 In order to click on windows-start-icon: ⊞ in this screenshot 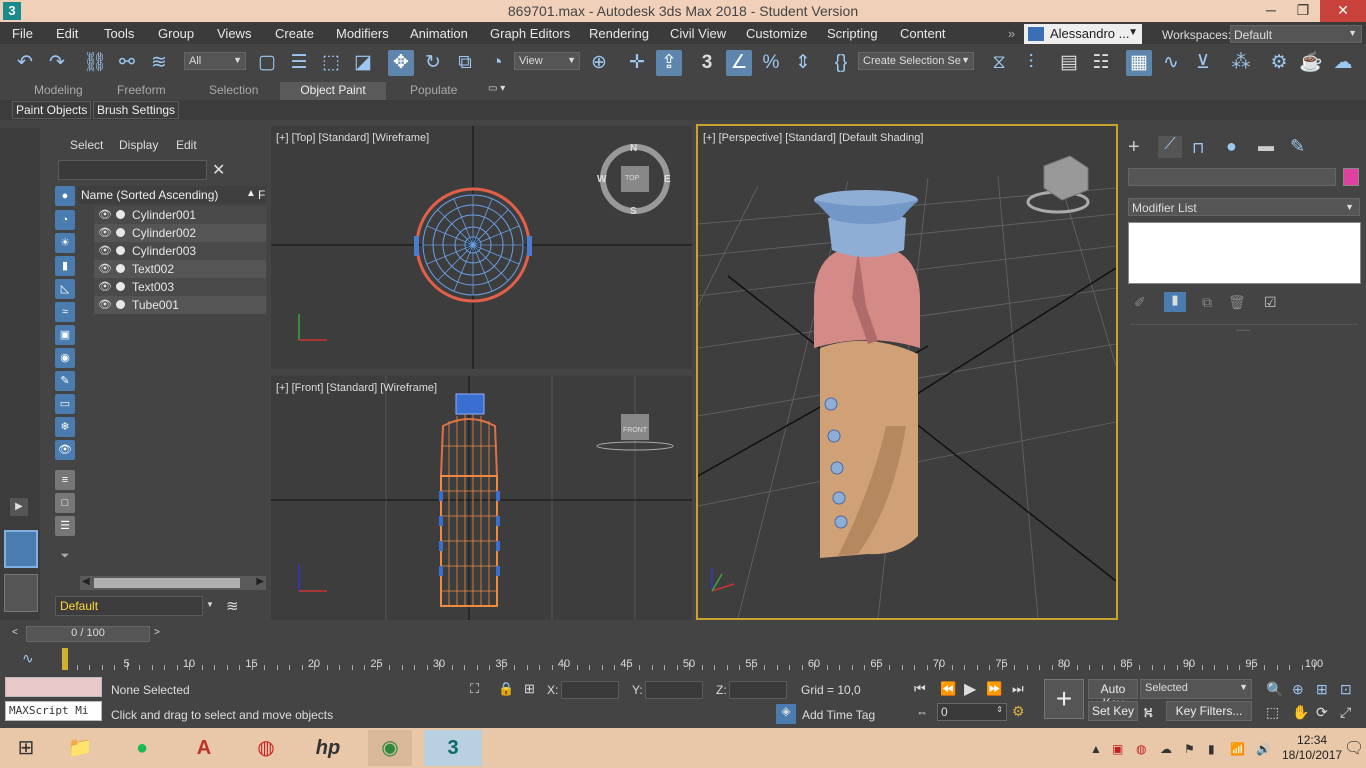, I will do `click(26, 748)`.